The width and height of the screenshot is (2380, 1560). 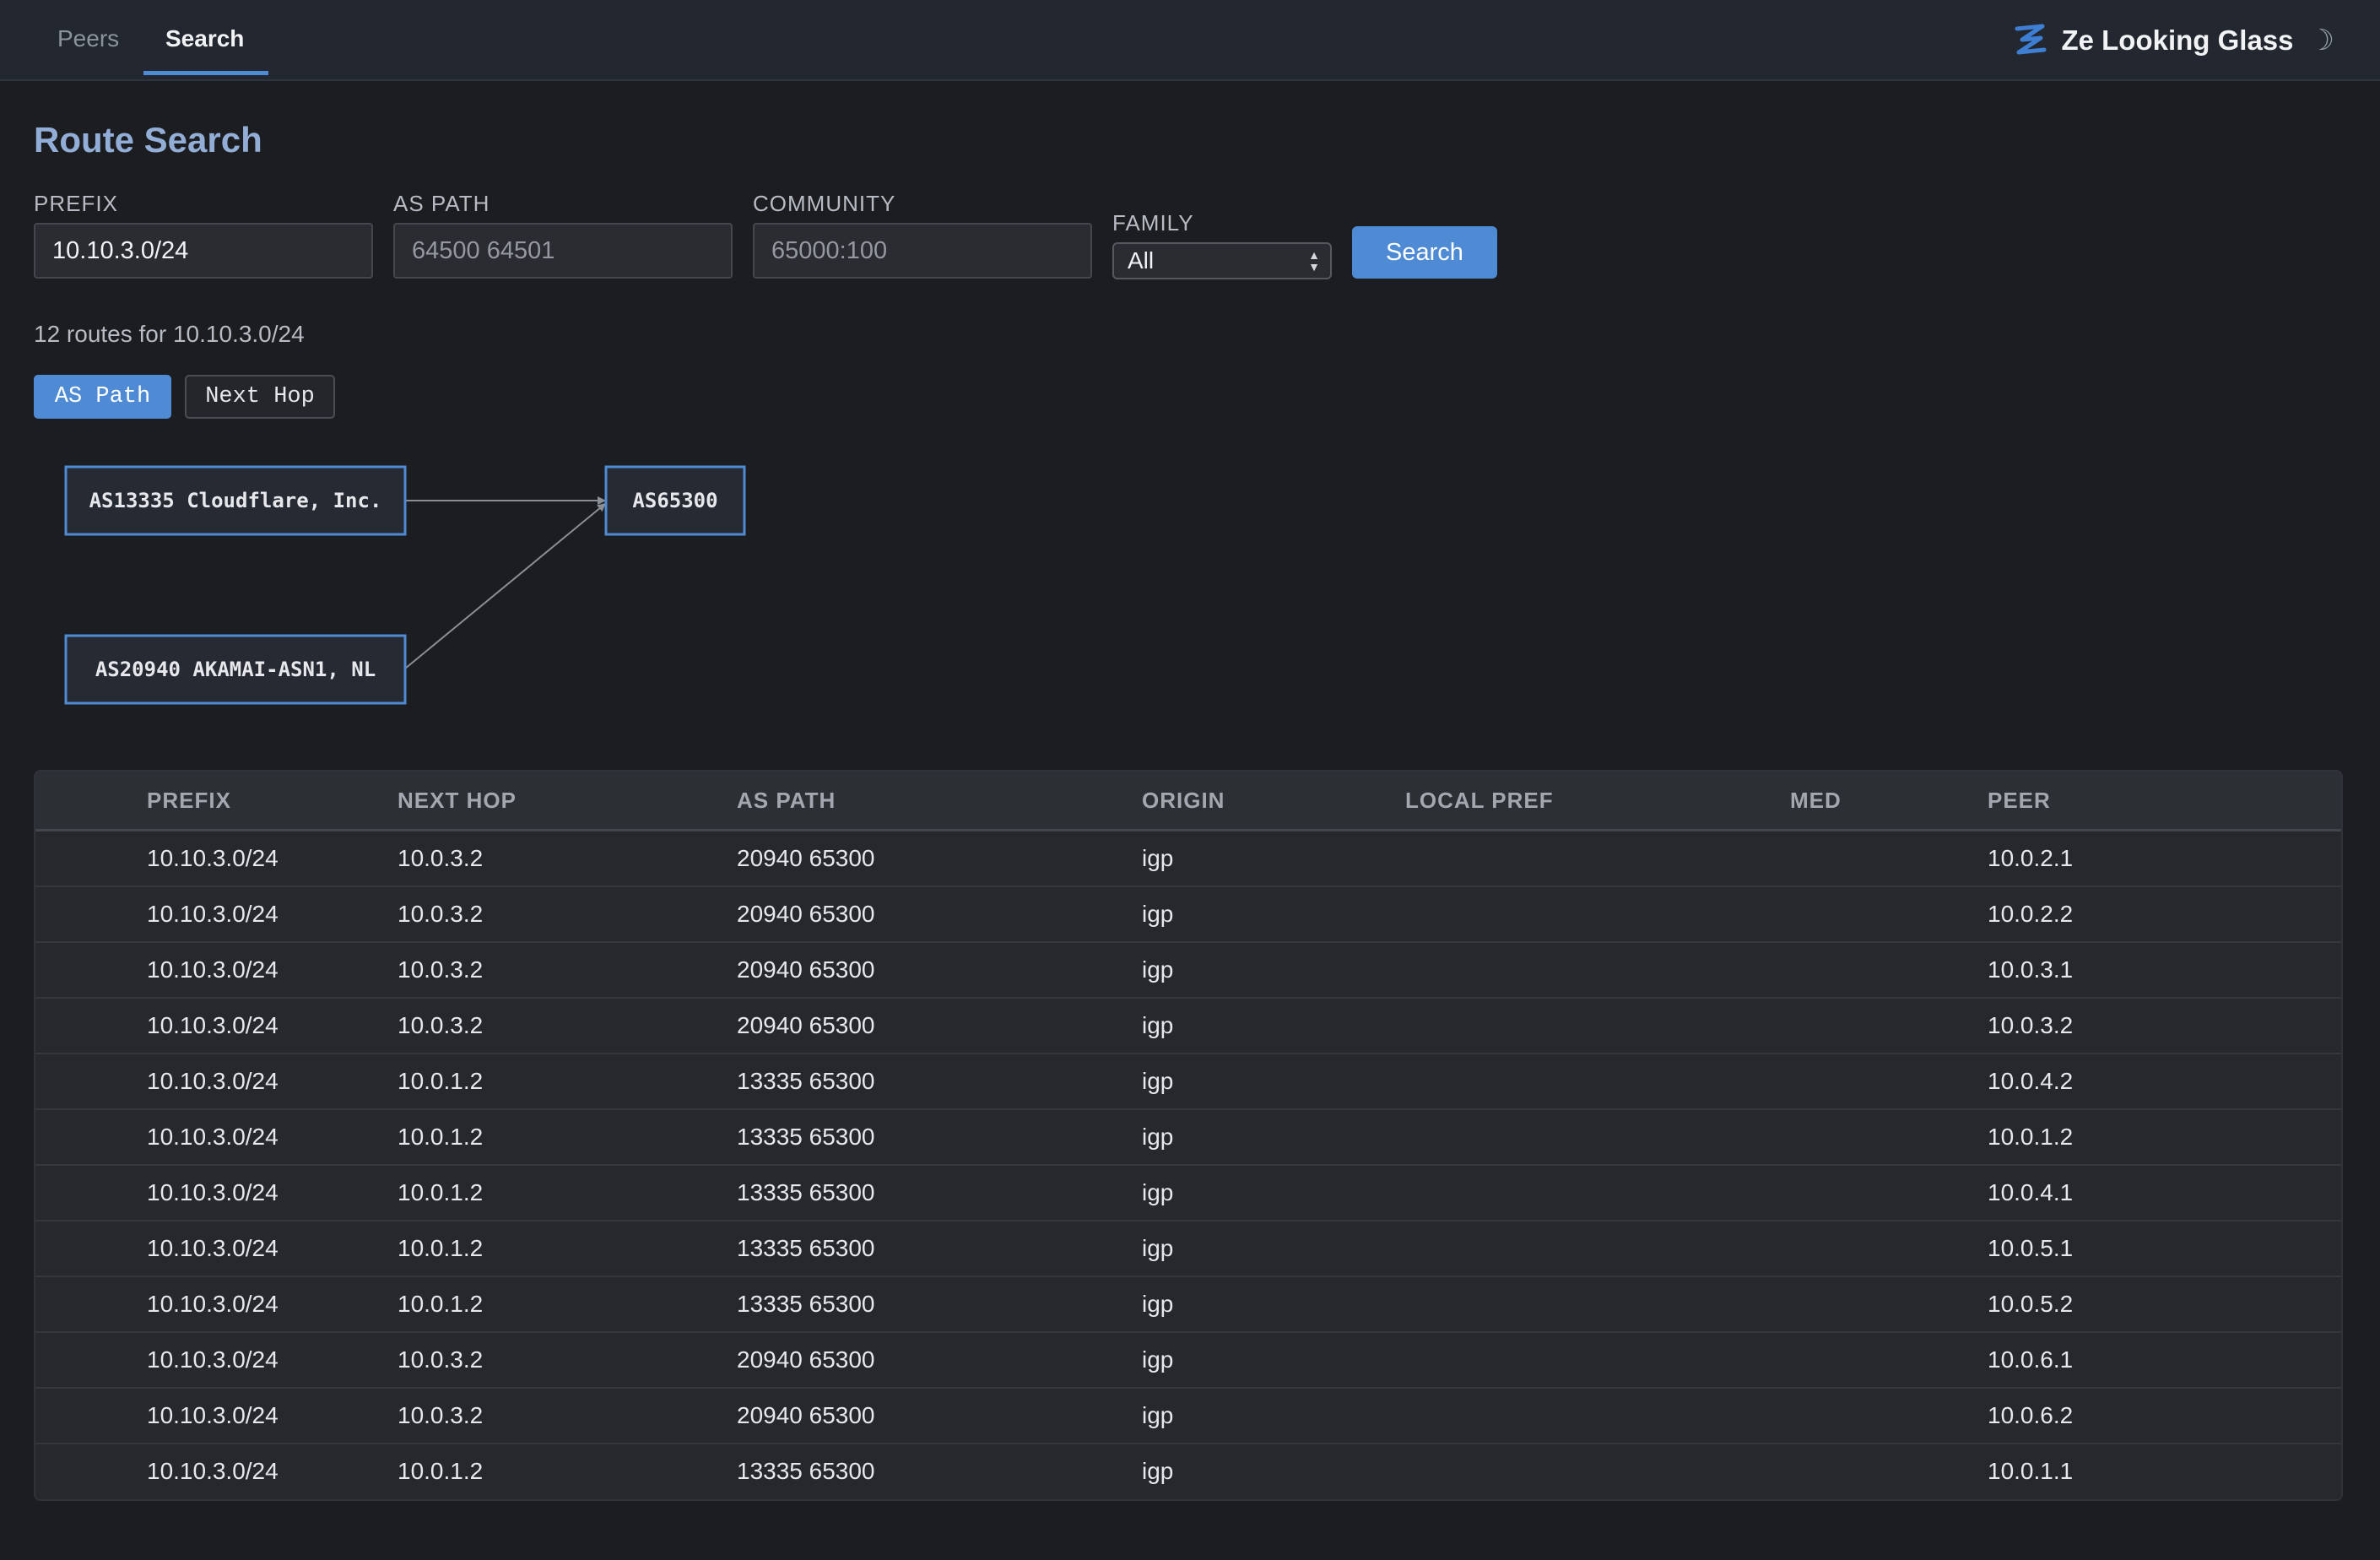 What do you see at coordinates (216, 801) in the screenshot?
I see `column-header-prefix: PREFIX` at bounding box center [216, 801].